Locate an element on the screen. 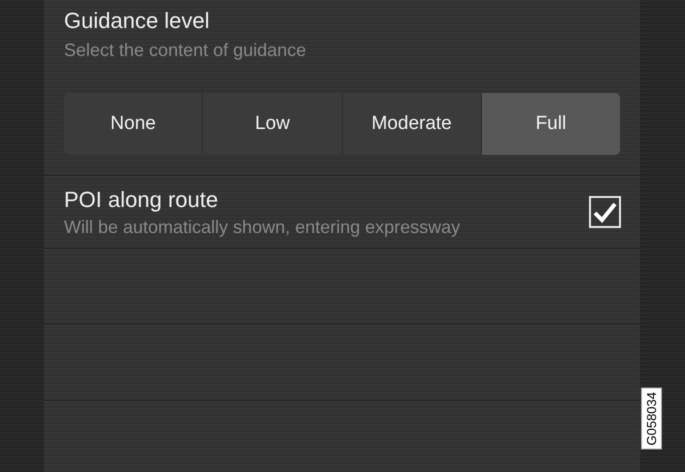 This screenshot has height=472, width=685. checkbox is located at coordinates (605, 212).